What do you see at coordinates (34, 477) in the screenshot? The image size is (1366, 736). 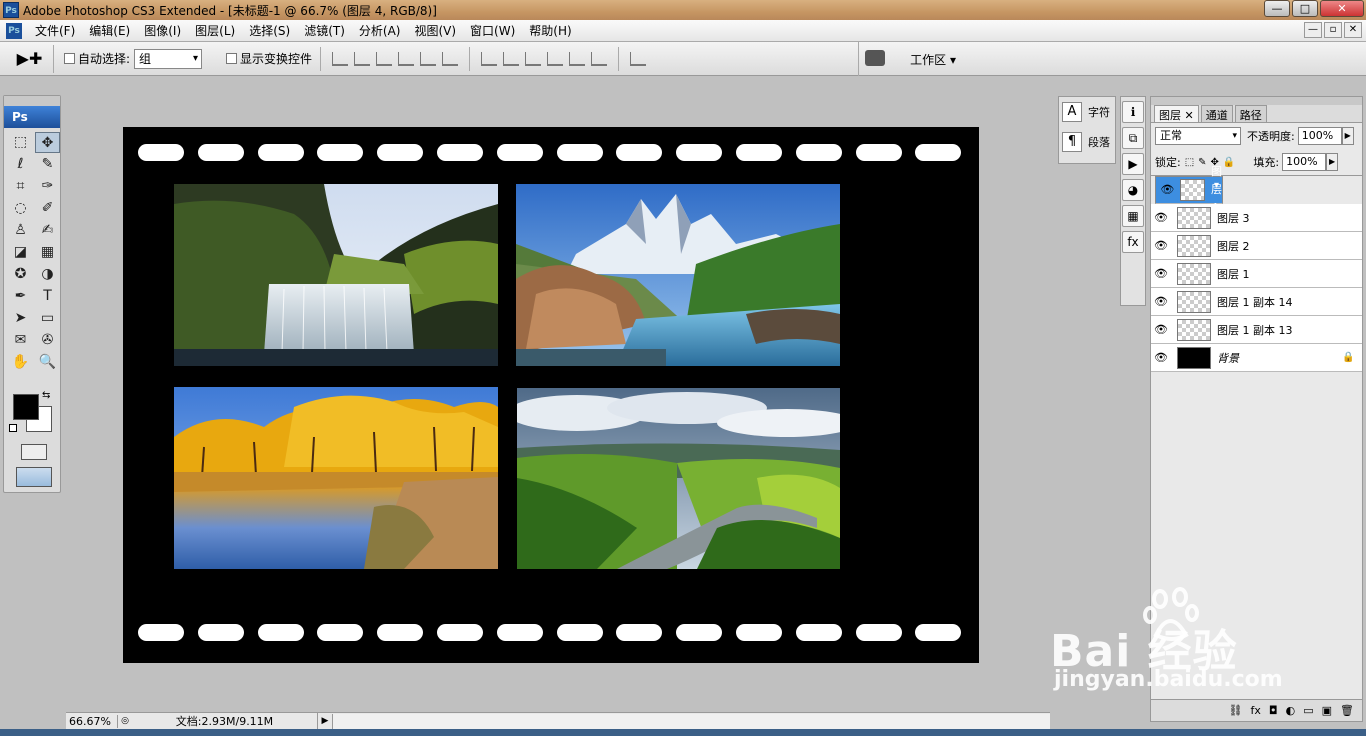 I see `screen-mode-button` at bounding box center [34, 477].